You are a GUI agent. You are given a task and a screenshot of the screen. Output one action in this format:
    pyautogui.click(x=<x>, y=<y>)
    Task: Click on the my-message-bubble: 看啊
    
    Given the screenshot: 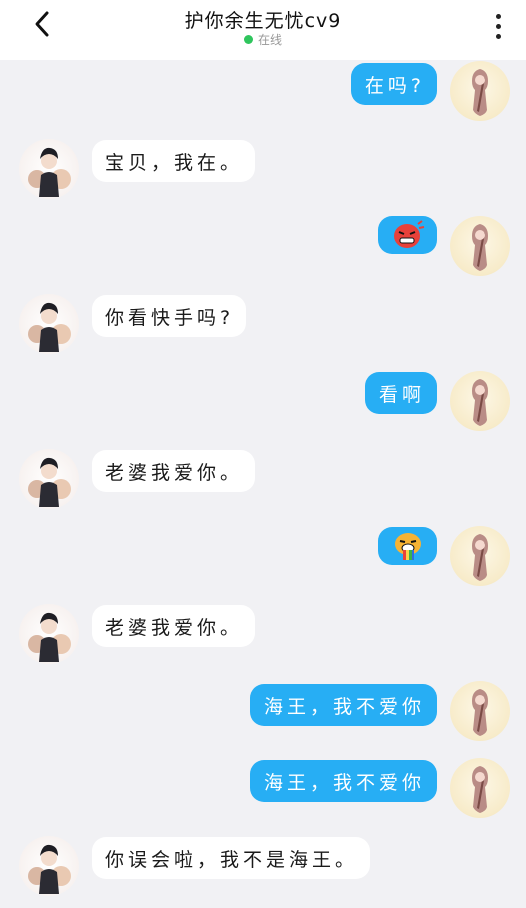 What is the action you would take?
    pyautogui.click(x=400, y=393)
    